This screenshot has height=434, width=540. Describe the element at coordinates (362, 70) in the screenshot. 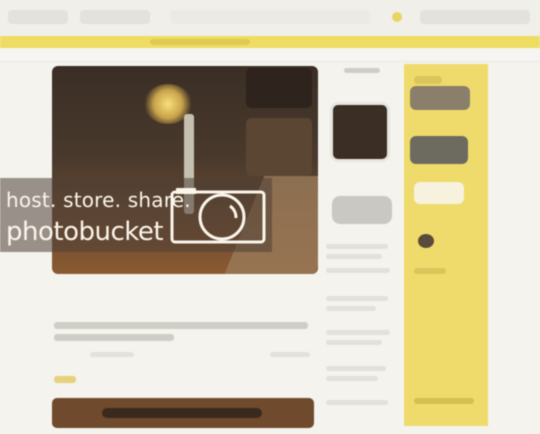

I see `section-heading` at that location.